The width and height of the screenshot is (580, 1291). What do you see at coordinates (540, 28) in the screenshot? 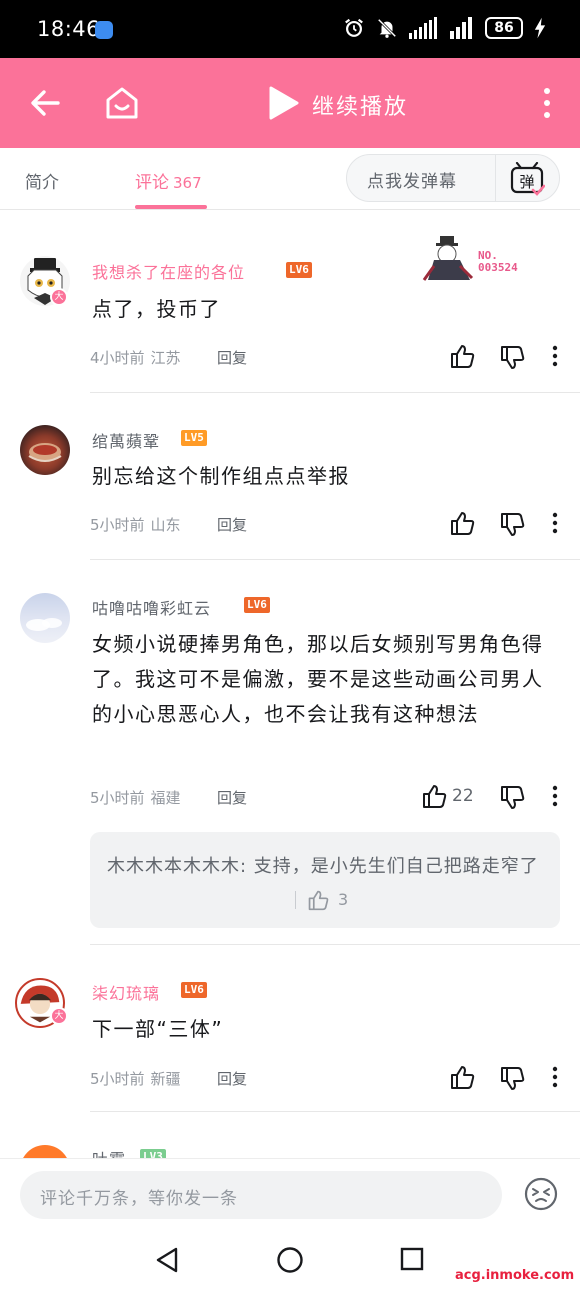
I see `charging-icon` at bounding box center [540, 28].